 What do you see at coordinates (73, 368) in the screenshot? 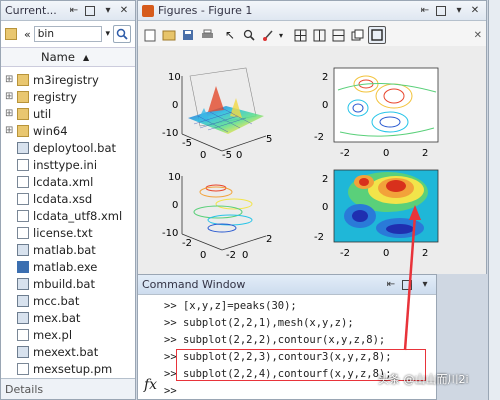
I see `file-name: mexsetup.pm` at bounding box center [73, 368].